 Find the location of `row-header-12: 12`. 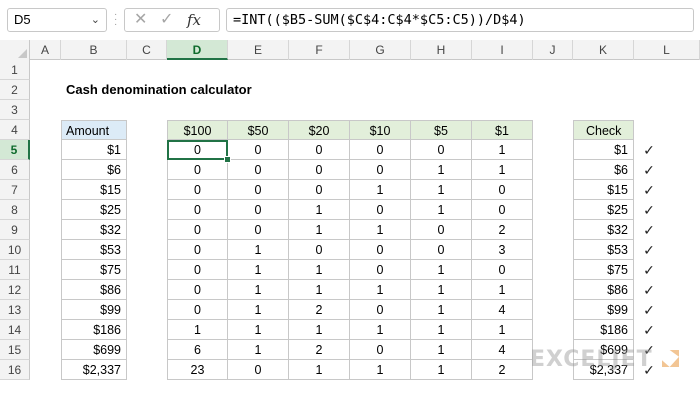

row-header-12: 12 is located at coordinates (15, 290).